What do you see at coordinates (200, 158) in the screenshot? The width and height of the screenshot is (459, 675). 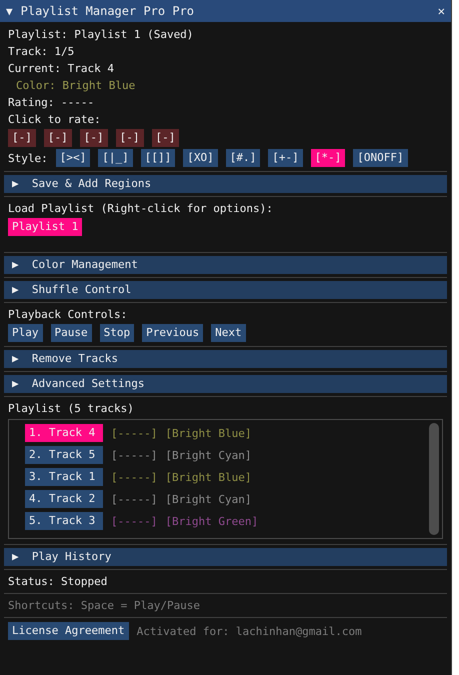 I see `style-button: [XO]` at bounding box center [200, 158].